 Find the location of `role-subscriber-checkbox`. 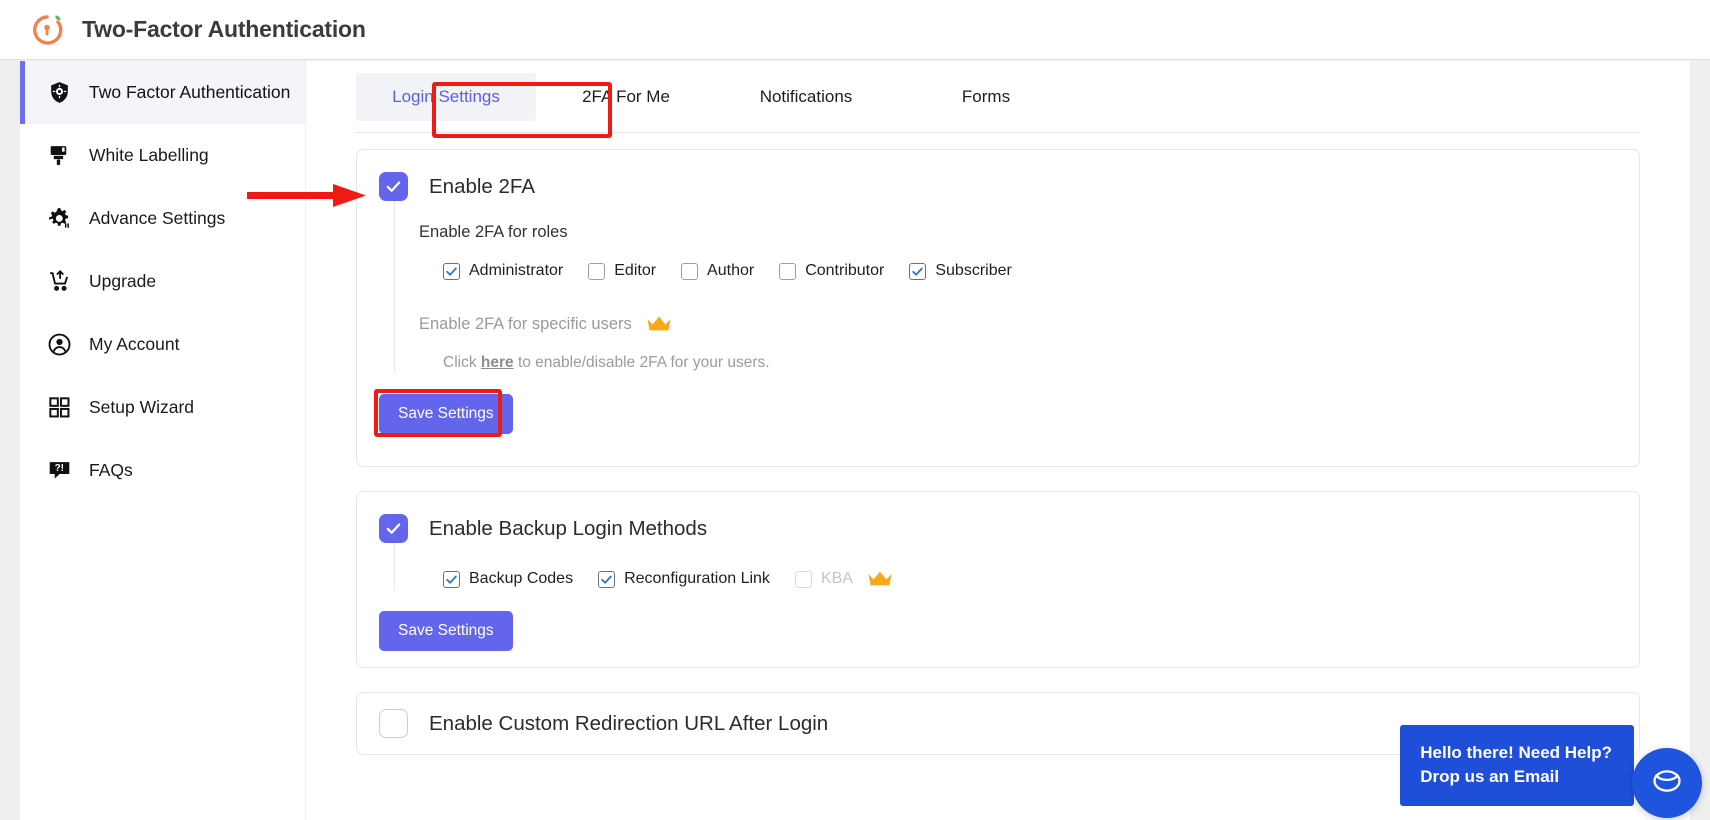

role-subscriber-checkbox is located at coordinates (918, 271).